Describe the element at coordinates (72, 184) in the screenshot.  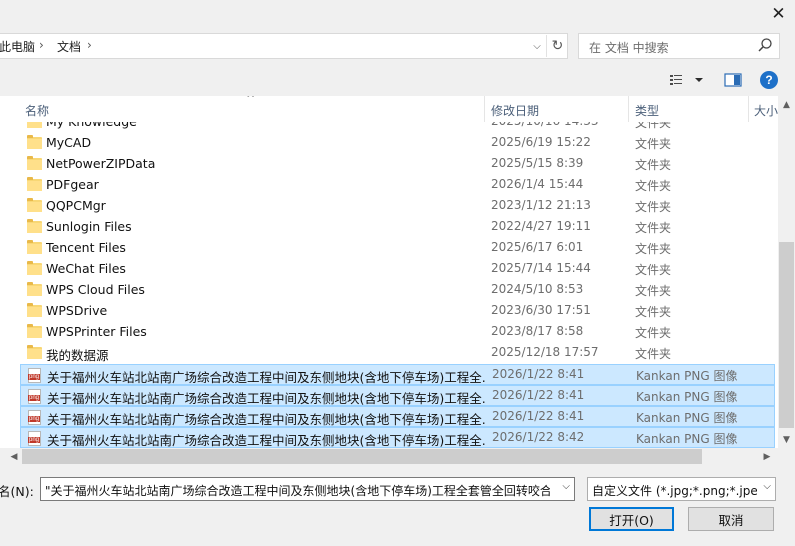
I see `file-name: PDFgear` at that location.